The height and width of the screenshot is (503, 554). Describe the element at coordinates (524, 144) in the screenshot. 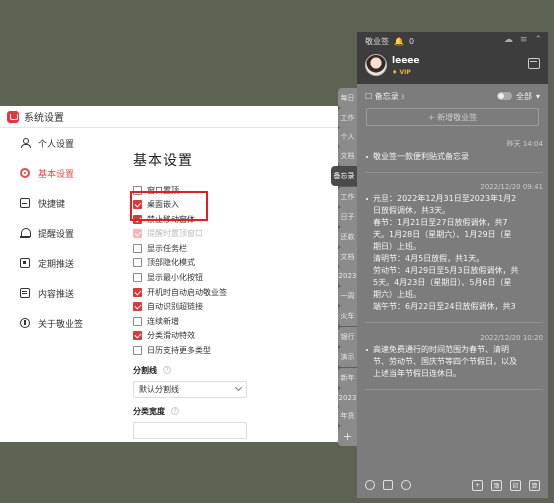

I see `note-date: 昨天 14:04` at that location.